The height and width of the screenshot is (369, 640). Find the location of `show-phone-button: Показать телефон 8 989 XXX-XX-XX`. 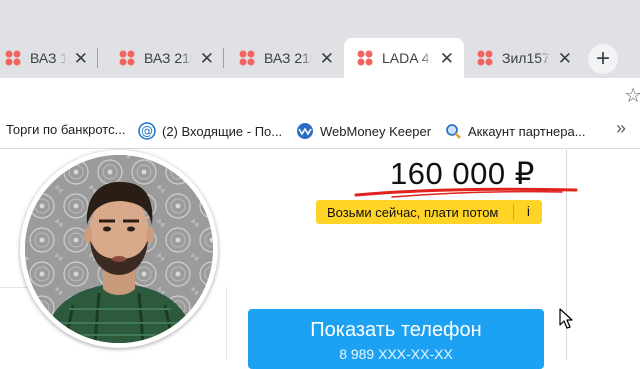

show-phone-button: Показать телефон 8 989 XXX-XX-XX is located at coordinates (396, 339).